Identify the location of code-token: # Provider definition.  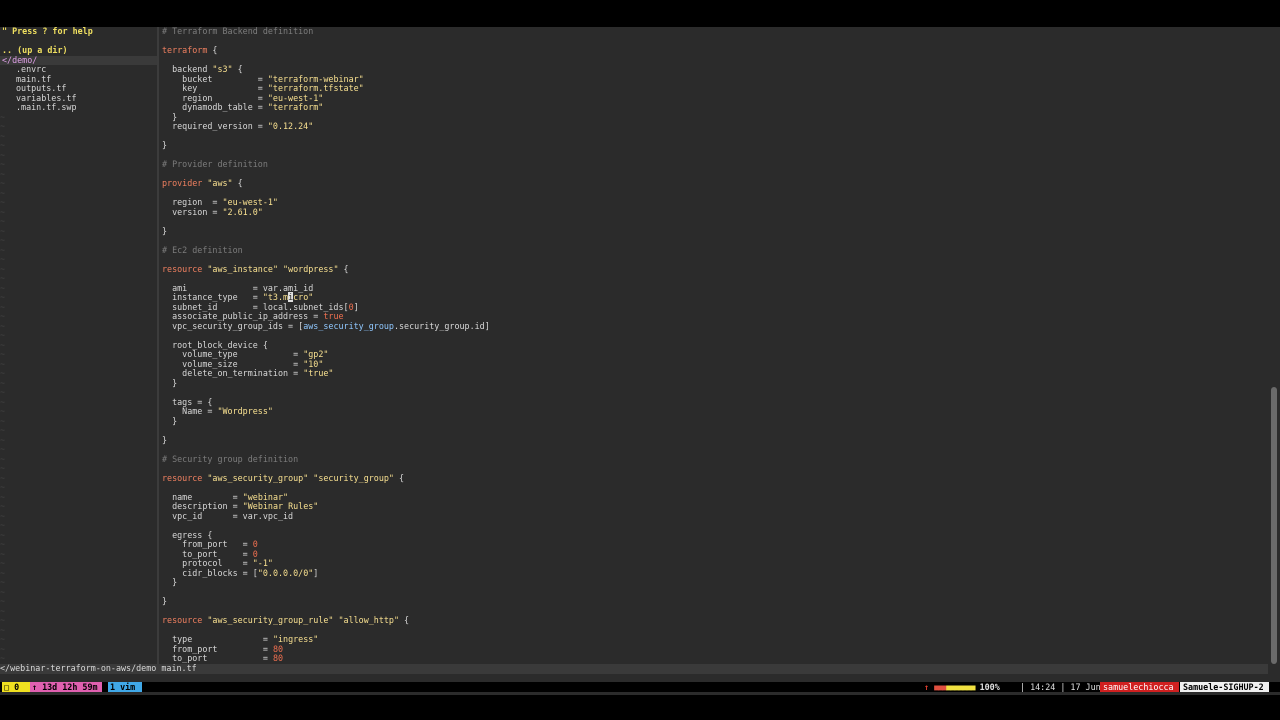
(215, 164).